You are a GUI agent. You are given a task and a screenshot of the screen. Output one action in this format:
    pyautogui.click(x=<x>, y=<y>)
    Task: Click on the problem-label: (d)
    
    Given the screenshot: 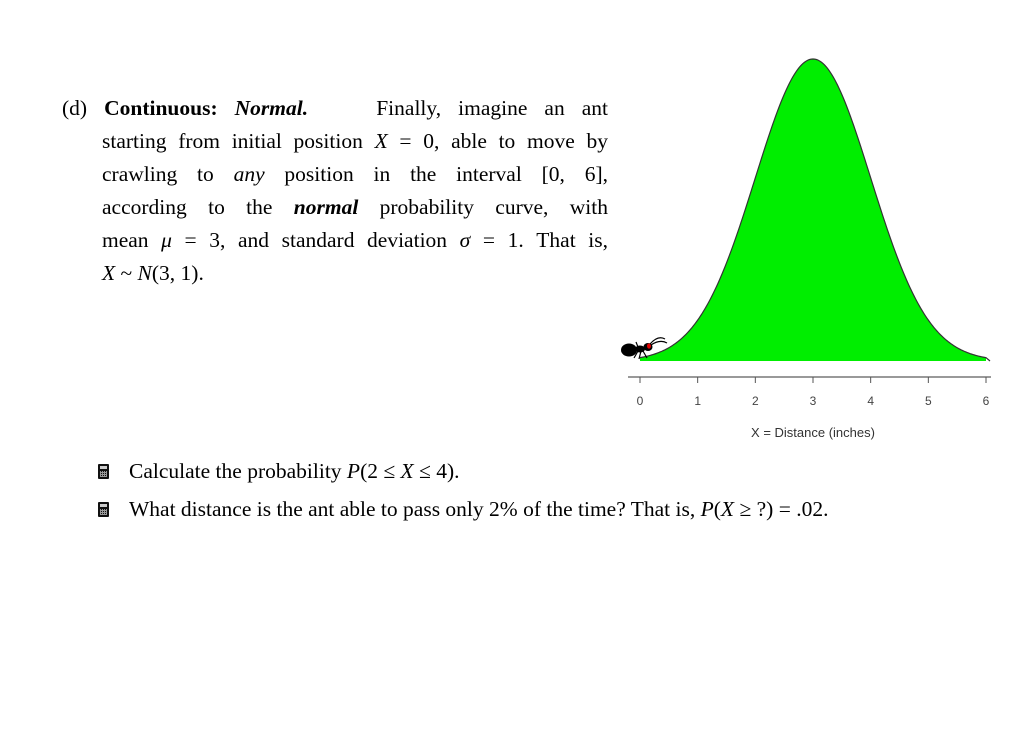 What is the action you would take?
    pyautogui.click(x=83, y=108)
    